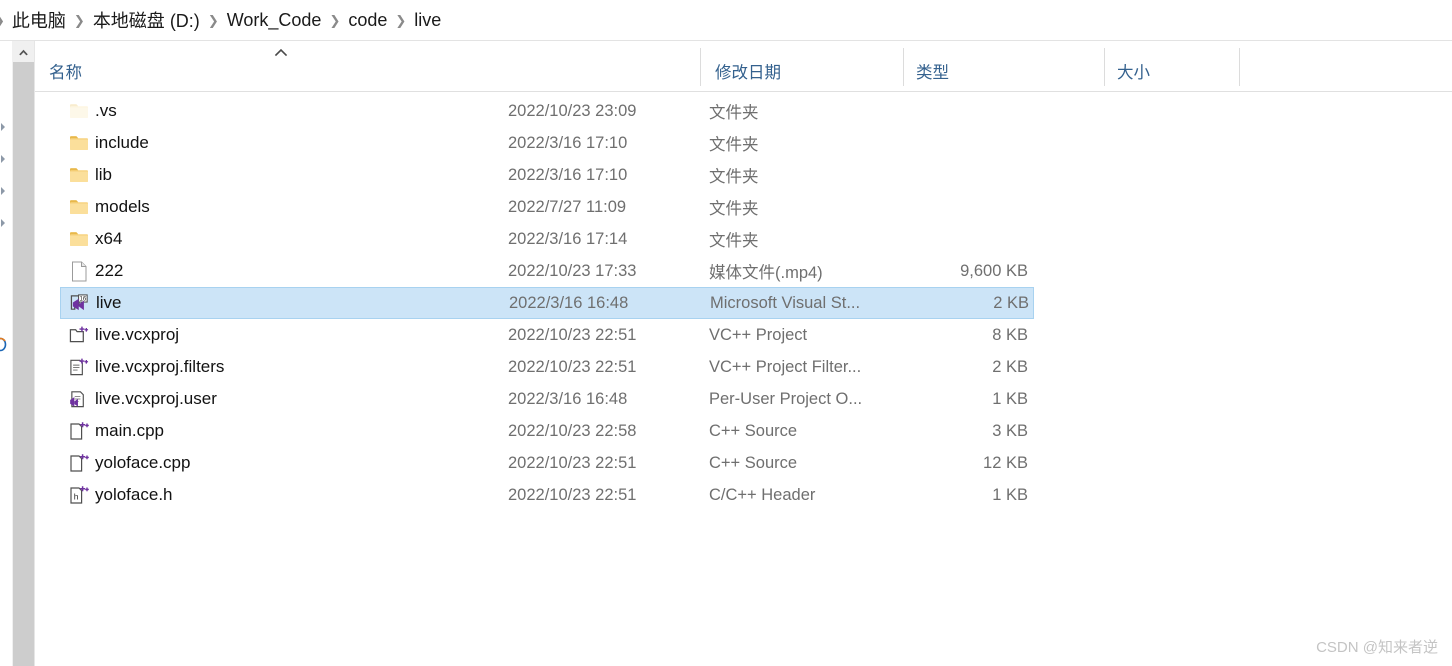  I want to click on csdn-watermark: CSDN @知来者逆, so click(1377, 647).